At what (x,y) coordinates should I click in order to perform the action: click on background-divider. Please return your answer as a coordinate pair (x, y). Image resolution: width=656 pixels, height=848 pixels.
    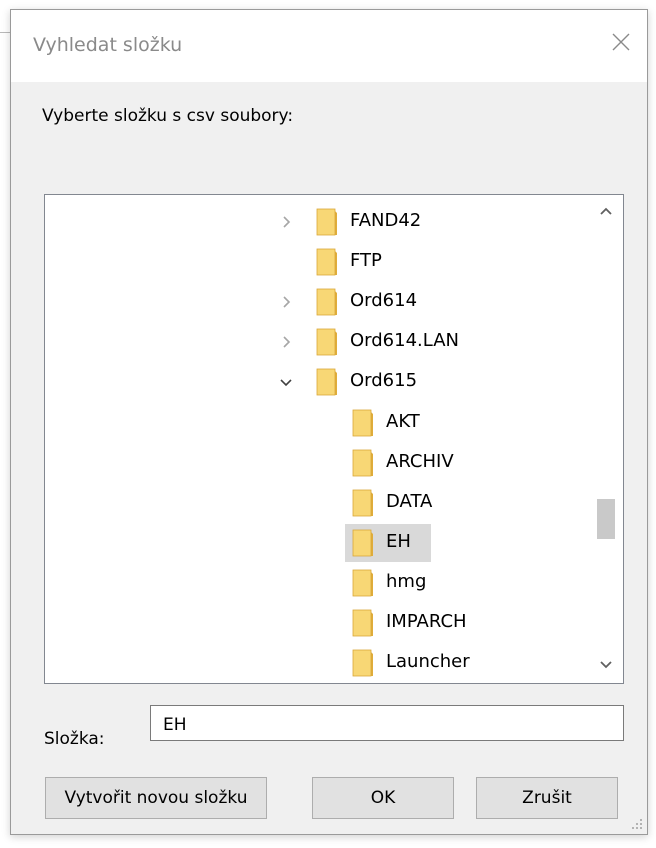
    Looking at the image, I should click on (5, 32).